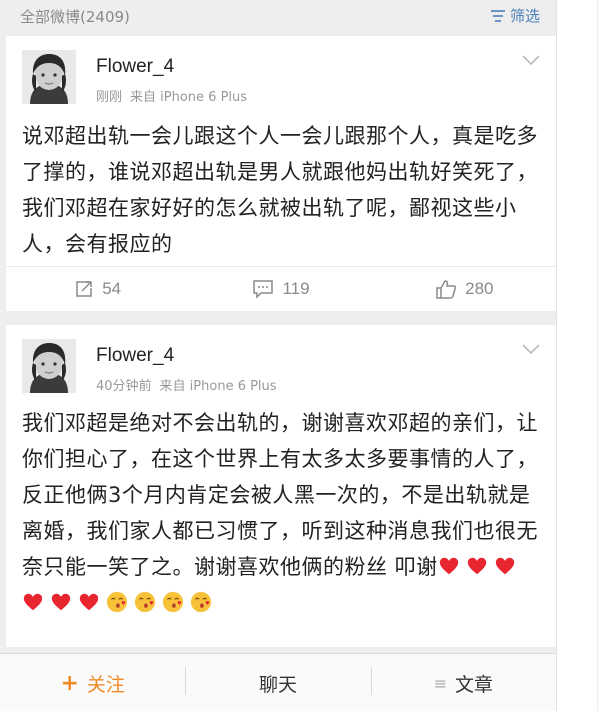  What do you see at coordinates (75, 17) in the screenshot?
I see `weibo-count: 全部微博(2409)` at bounding box center [75, 17].